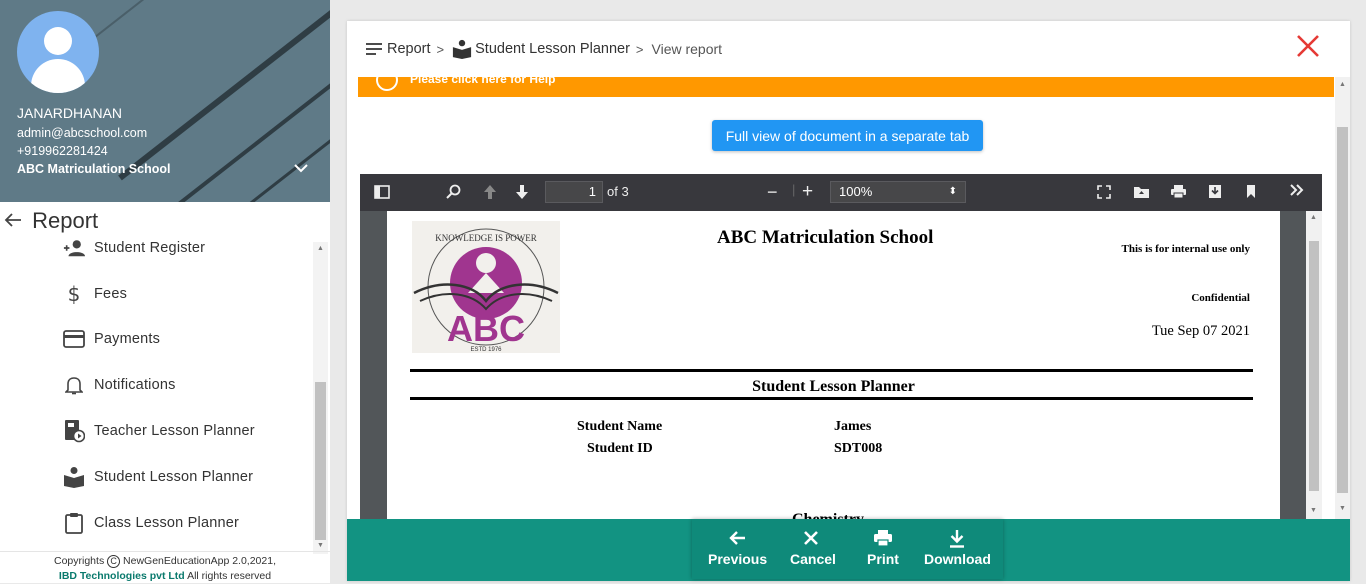 Image resolution: width=1366 pixels, height=584 pixels. I want to click on download-button: Download, so click(957, 548).